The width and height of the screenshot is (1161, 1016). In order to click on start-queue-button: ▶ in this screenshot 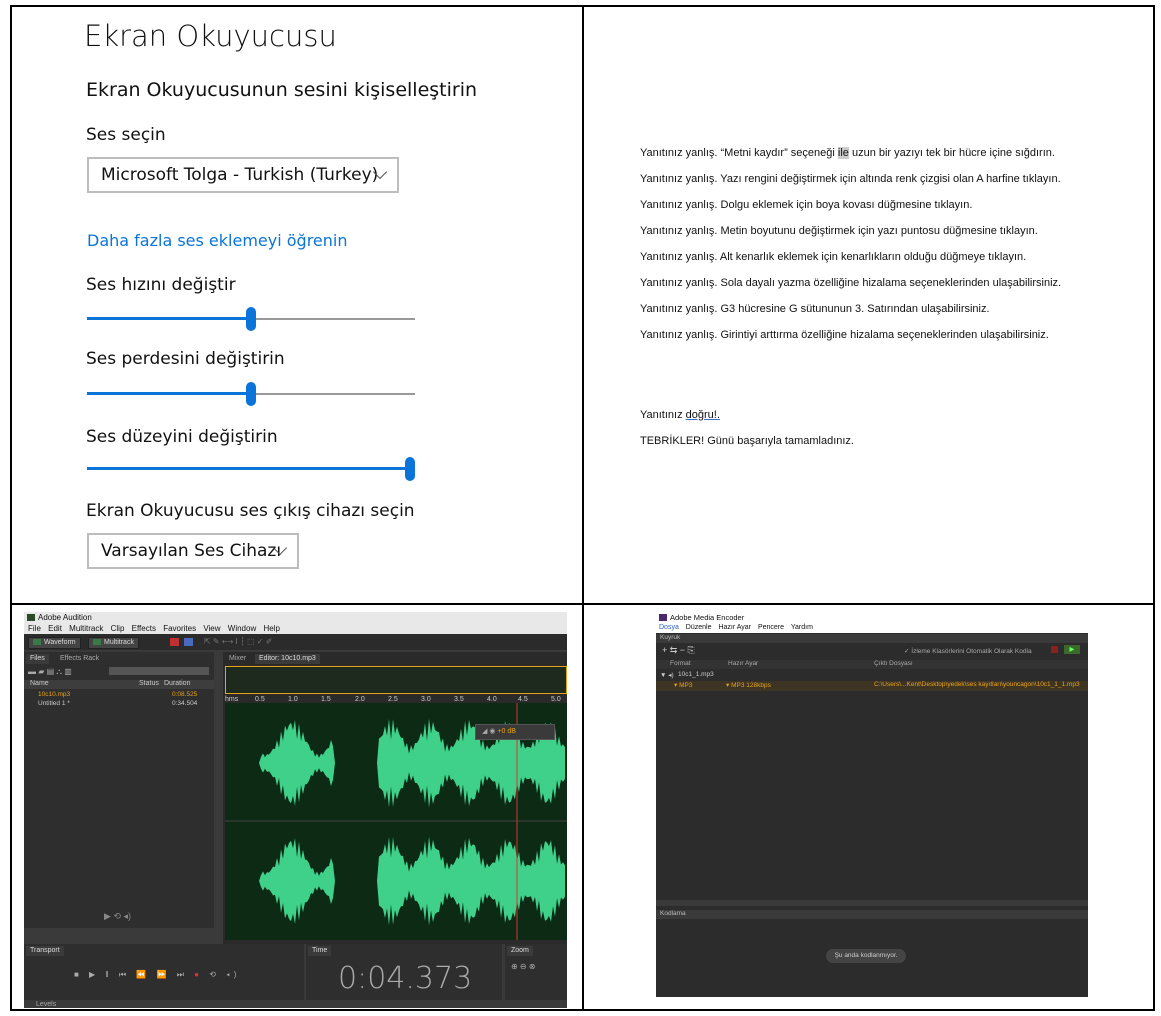, I will do `click(1072, 649)`.